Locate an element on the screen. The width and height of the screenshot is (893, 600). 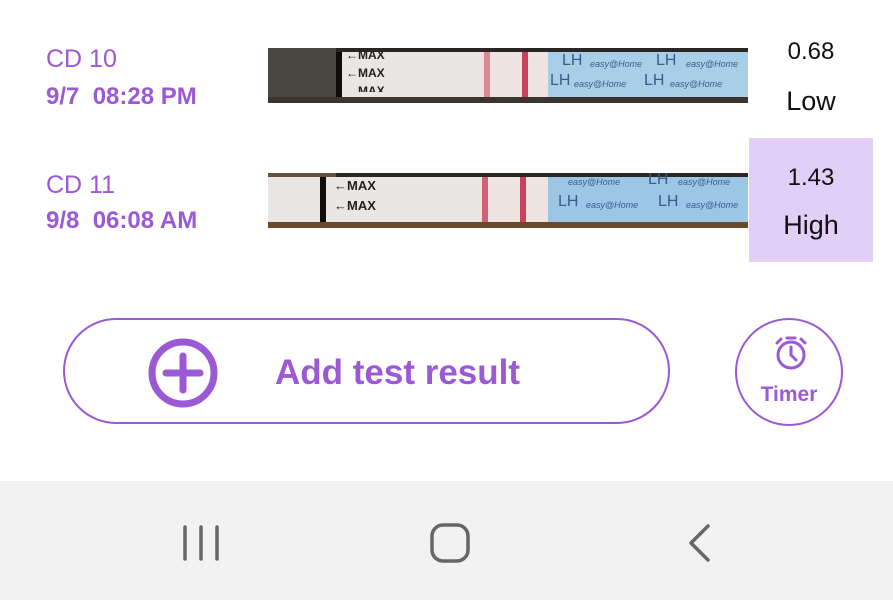
back-icon is located at coordinates (700, 543).